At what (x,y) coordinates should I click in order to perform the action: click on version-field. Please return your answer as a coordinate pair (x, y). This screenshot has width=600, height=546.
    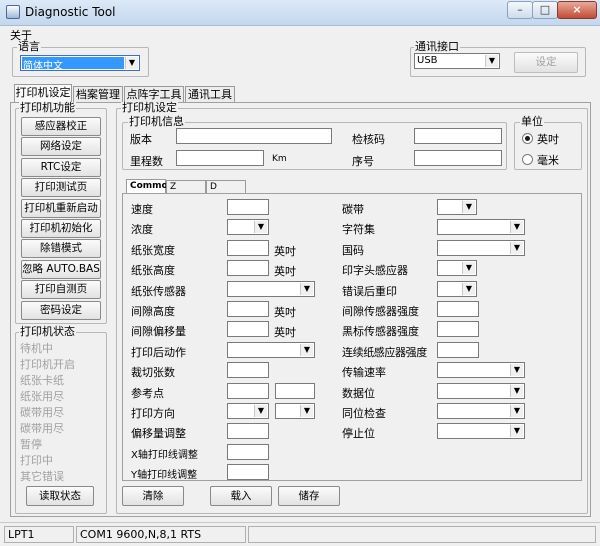
    Looking at the image, I should click on (254, 136).